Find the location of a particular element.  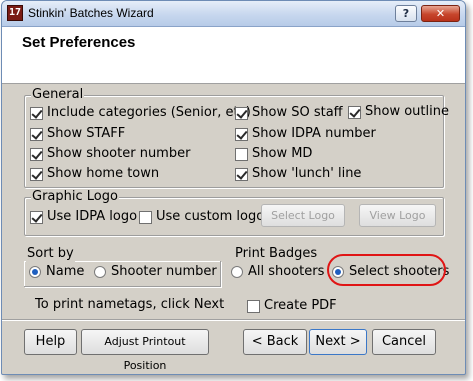

graphic-logo-legend: Graphic Logo is located at coordinates (75, 197).